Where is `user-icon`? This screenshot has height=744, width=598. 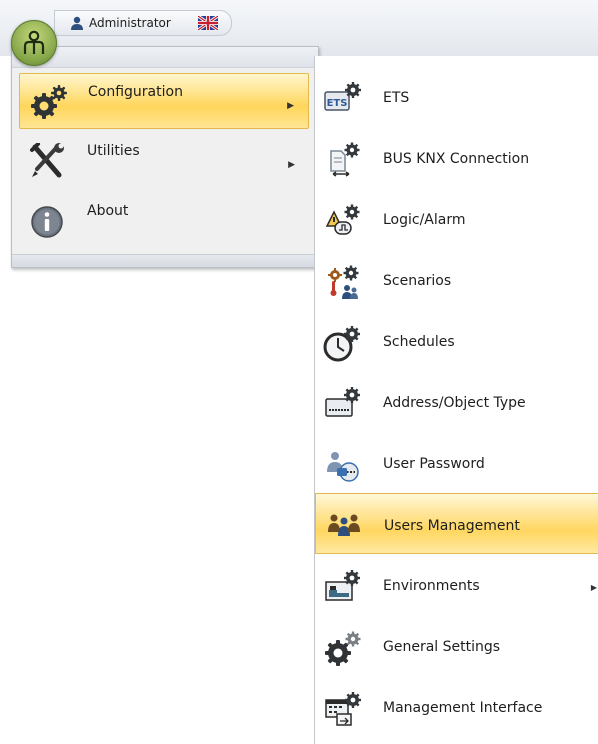 user-icon is located at coordinates (77, 23).